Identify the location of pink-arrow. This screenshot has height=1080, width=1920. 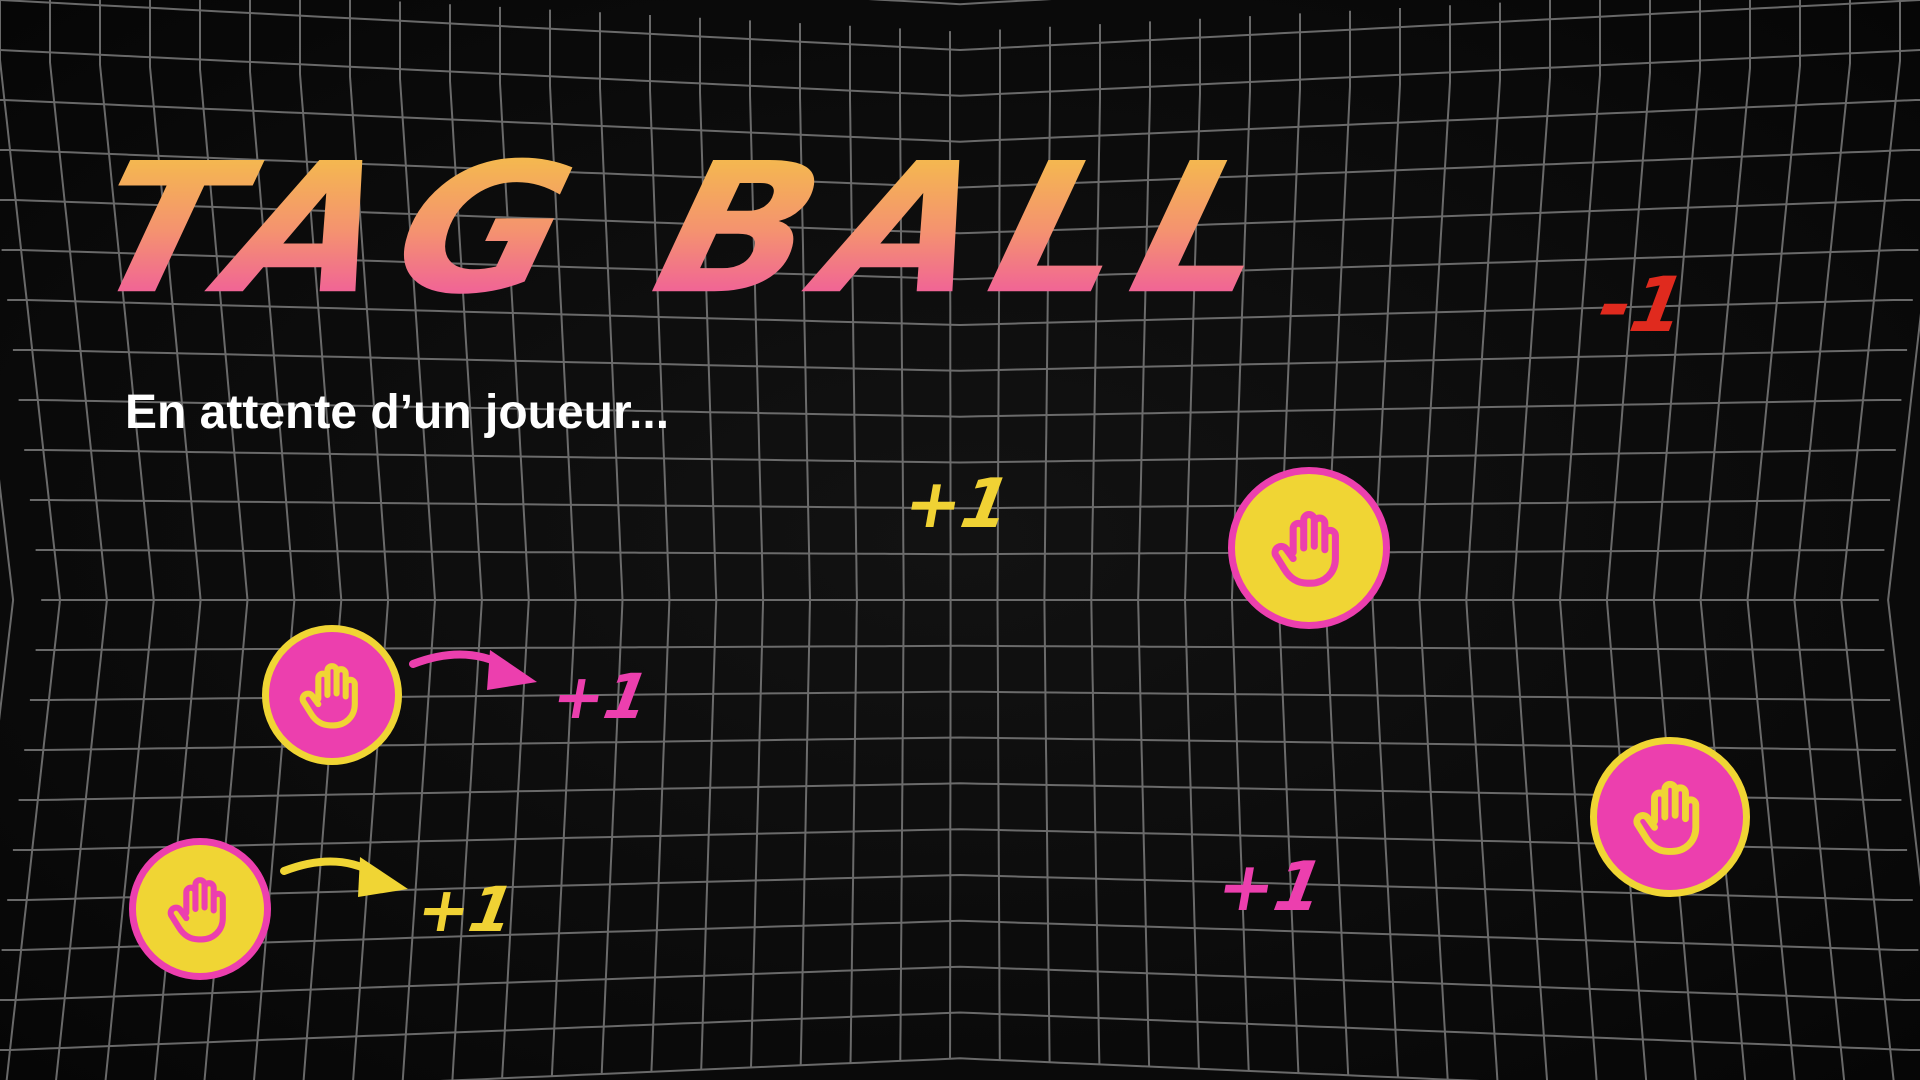
(473, 670).